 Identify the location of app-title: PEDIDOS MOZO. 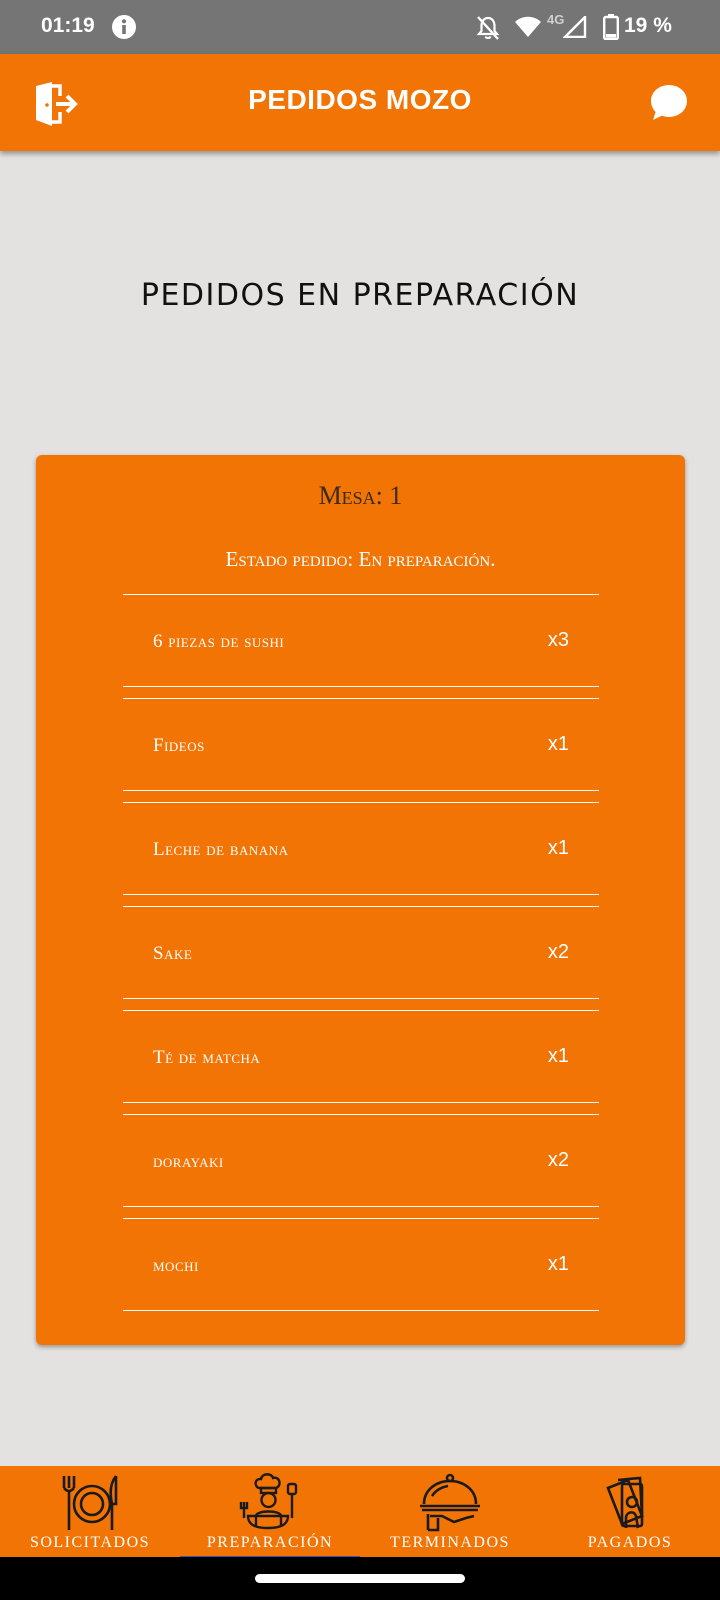
(360, 99).